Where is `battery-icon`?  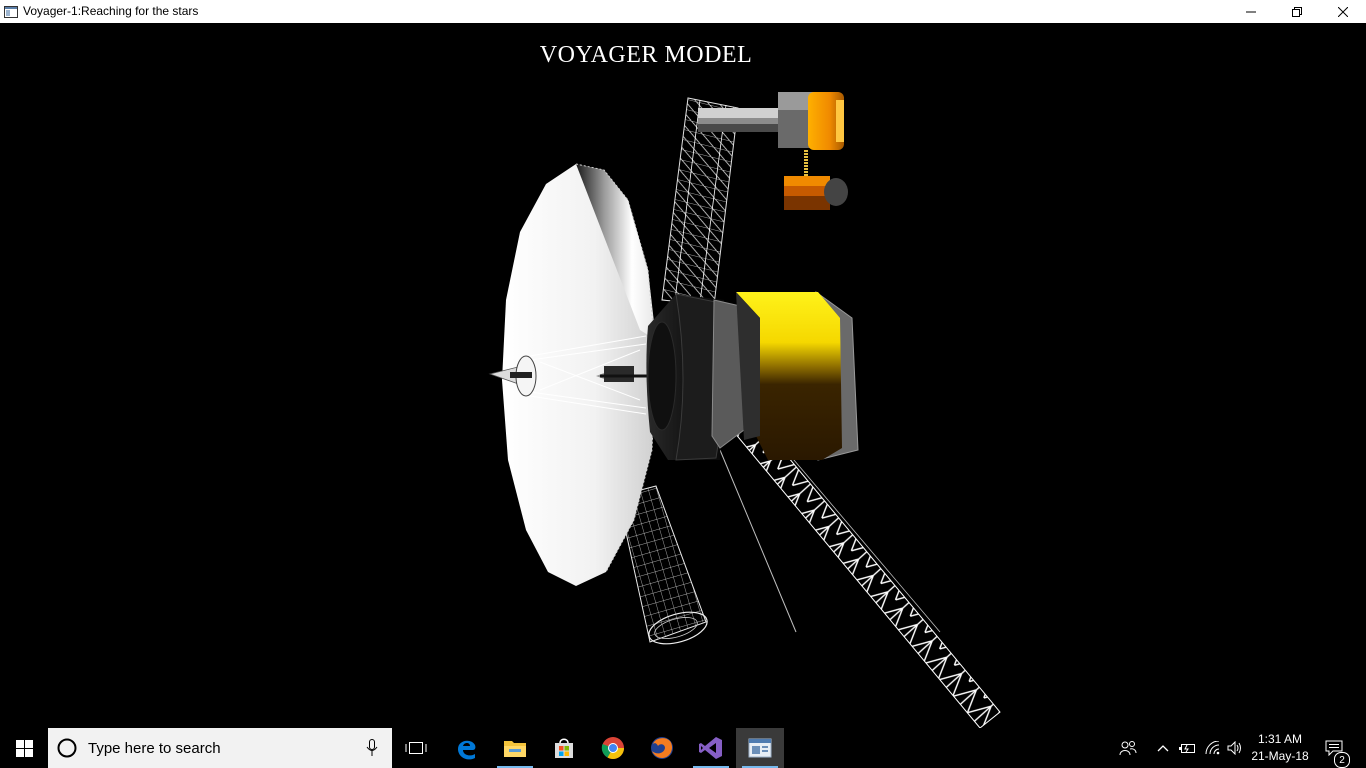 battery-icon is located at coordinates (1187, 748).